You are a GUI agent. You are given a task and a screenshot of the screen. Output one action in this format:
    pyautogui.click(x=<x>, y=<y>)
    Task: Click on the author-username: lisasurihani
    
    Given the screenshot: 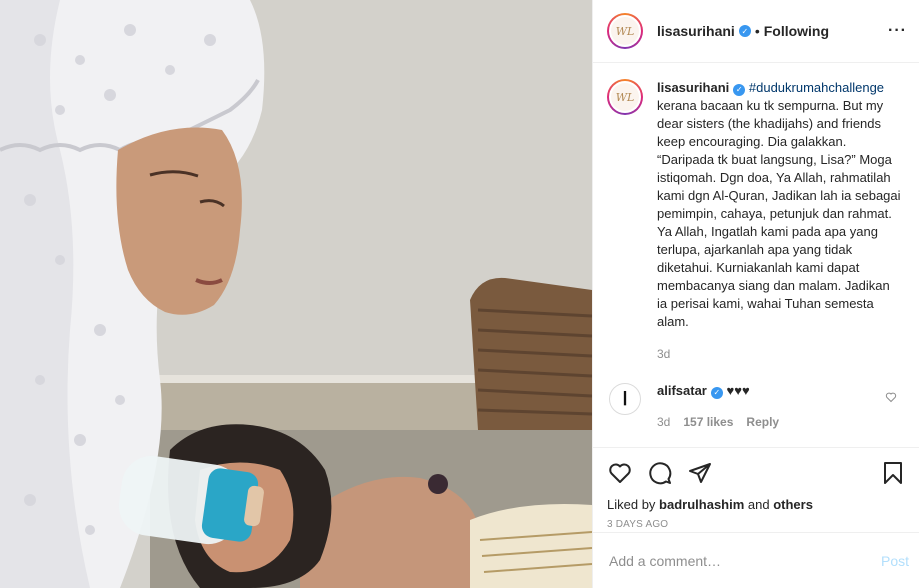 What is the action you would take?
    pyautogui.click(x=696, y=31)
    